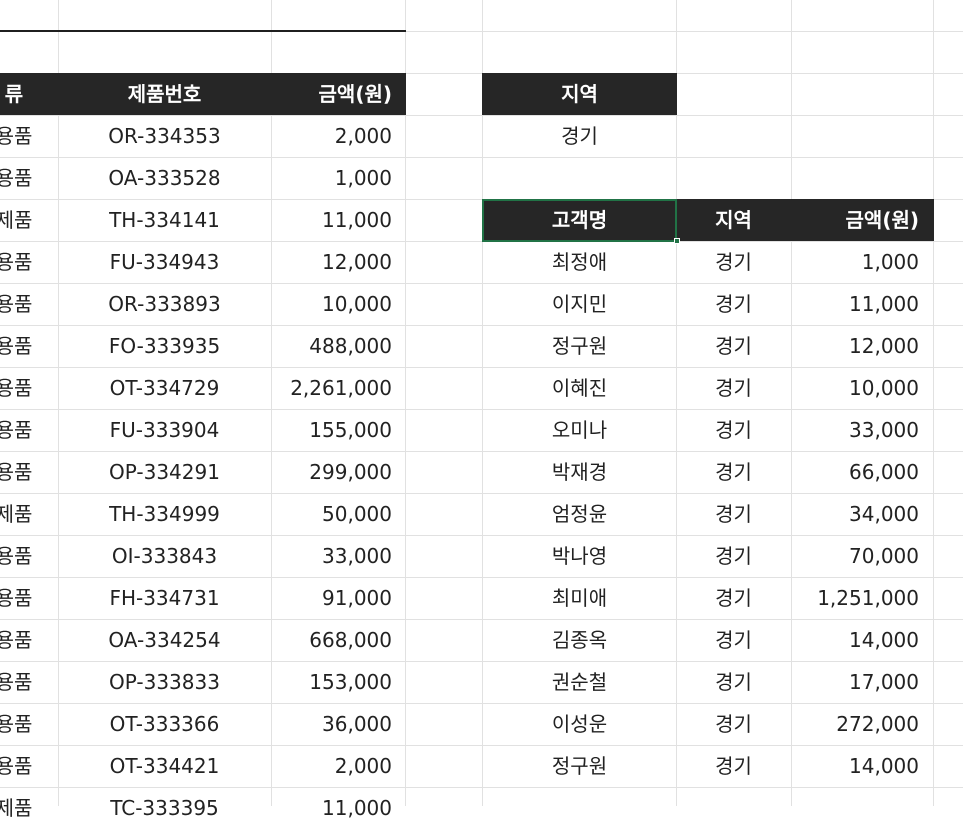 This screenshot has width=963, height=829. I want to click on left-table-cell: 10,000, so click(338, 304).